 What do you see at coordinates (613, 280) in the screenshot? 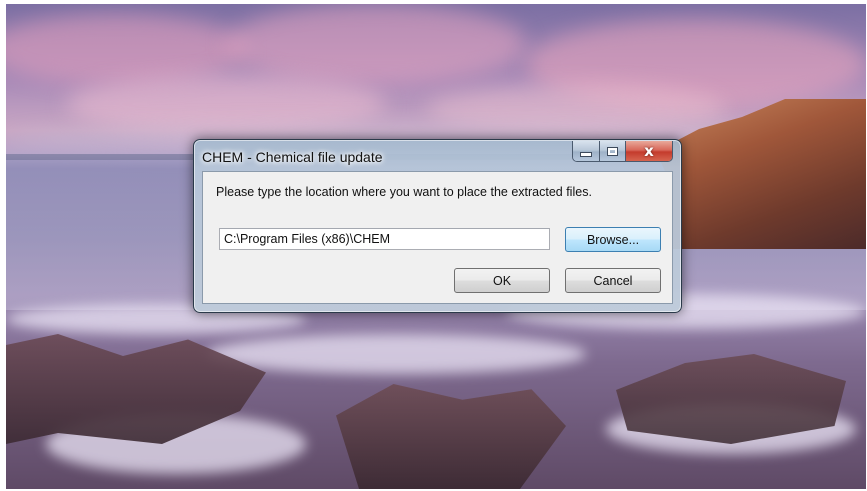
I see `cancel-button: Cancel` at bounding box center [613, 280].